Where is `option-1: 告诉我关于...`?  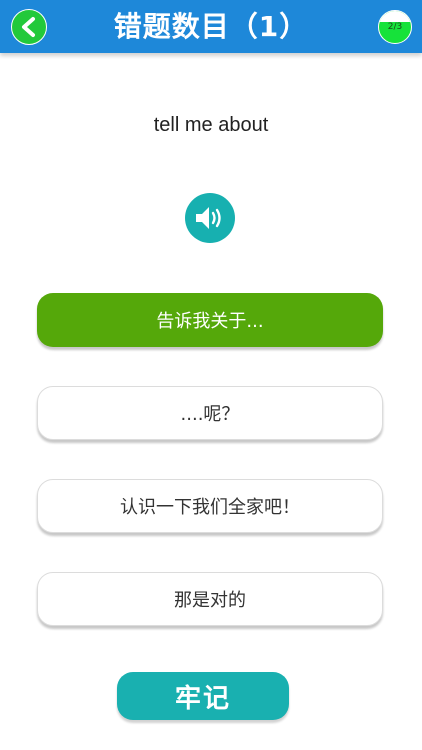 option-1: 告诉我关于... is located at coordinates (210, 320).